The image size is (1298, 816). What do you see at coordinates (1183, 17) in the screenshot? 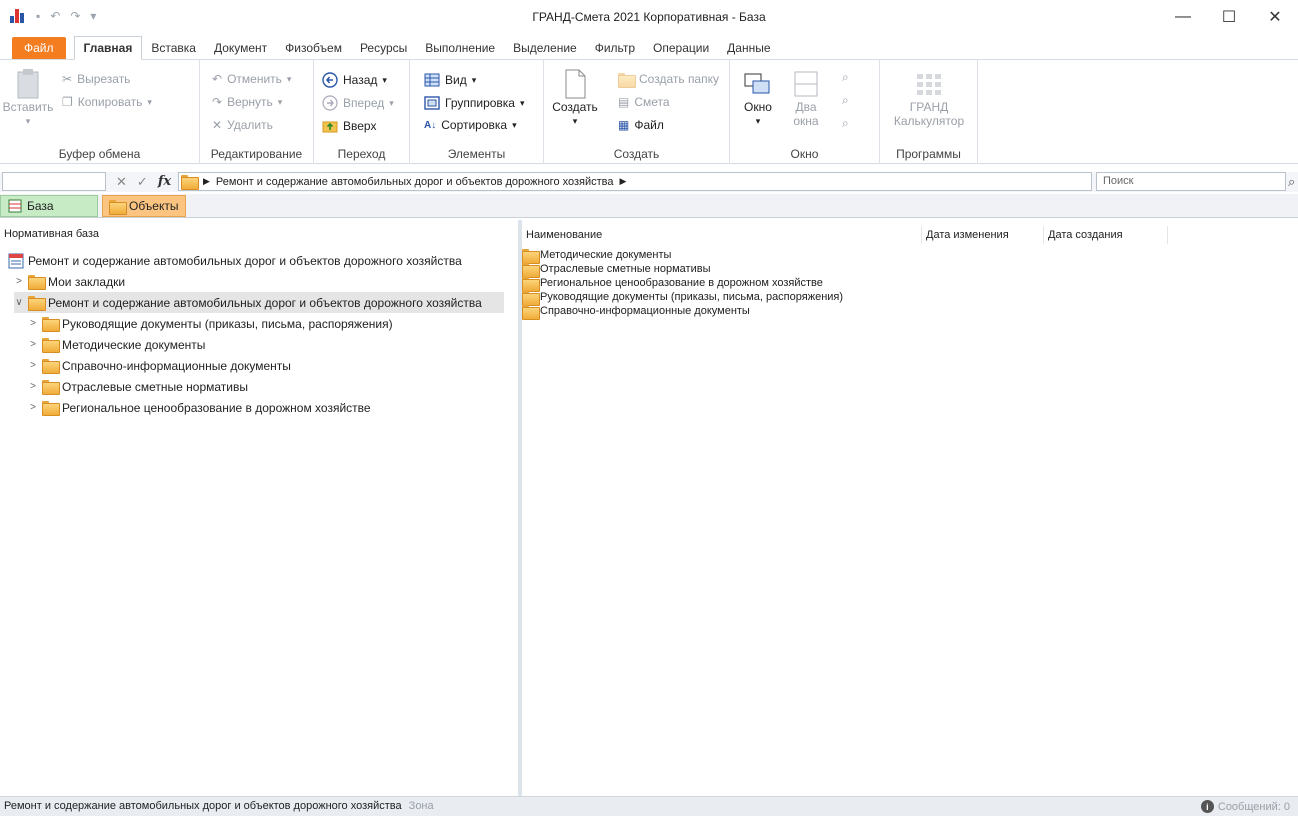
I see `minimize-button: —` at bounding box center [1183, 17].